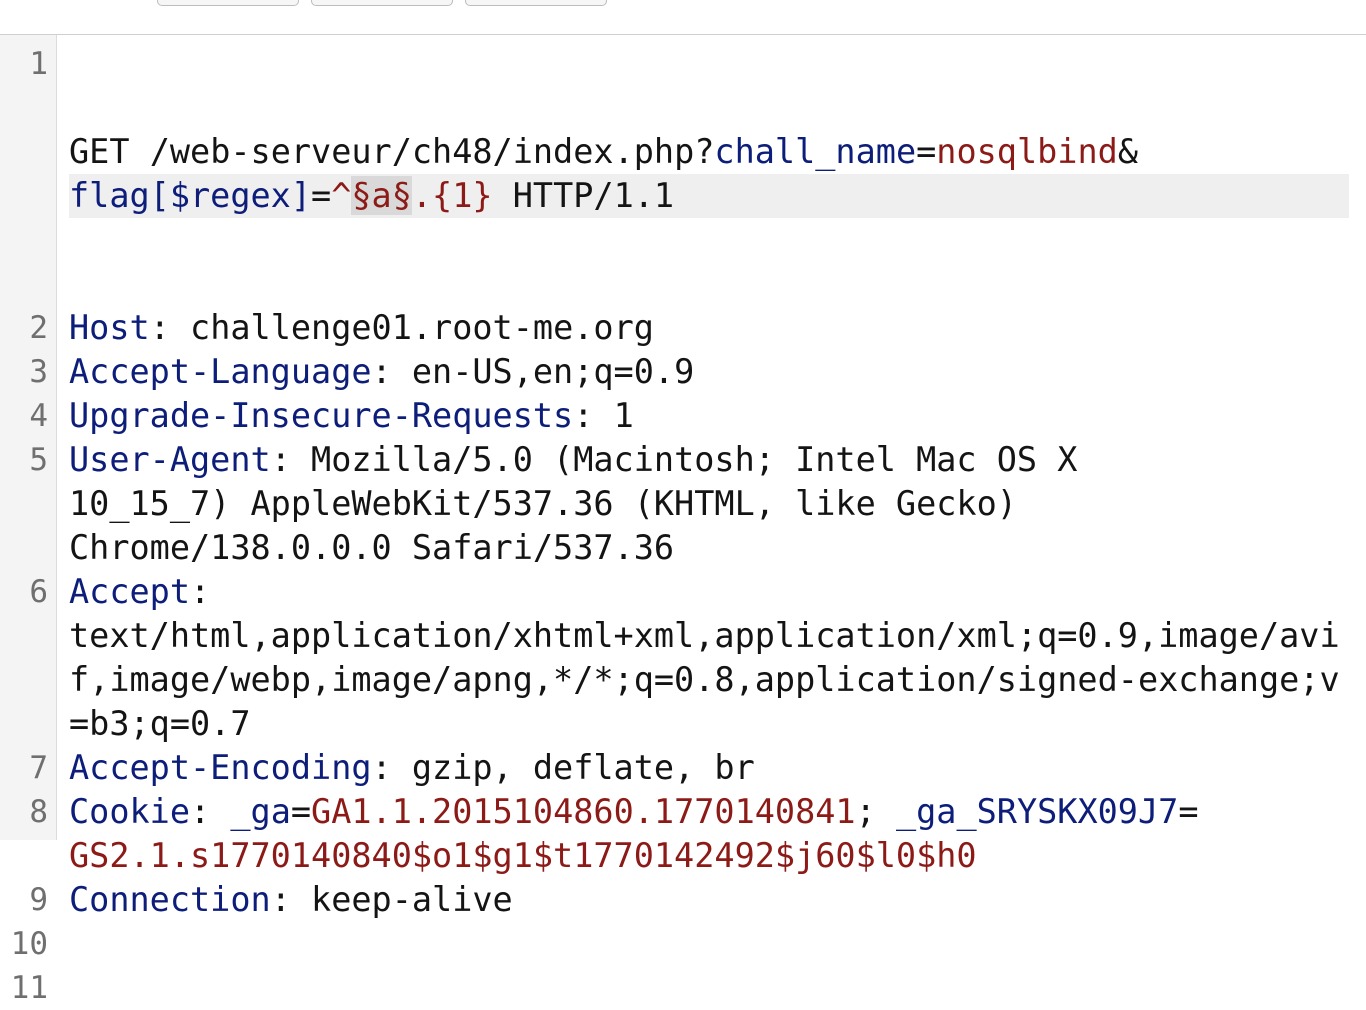 The width and height of the screenshot is (1366, 1010). What do you see at coordinates (190, 195) in the screenshot?
I see `param-name: flag[$regex]` at bounding box center [190, 195].